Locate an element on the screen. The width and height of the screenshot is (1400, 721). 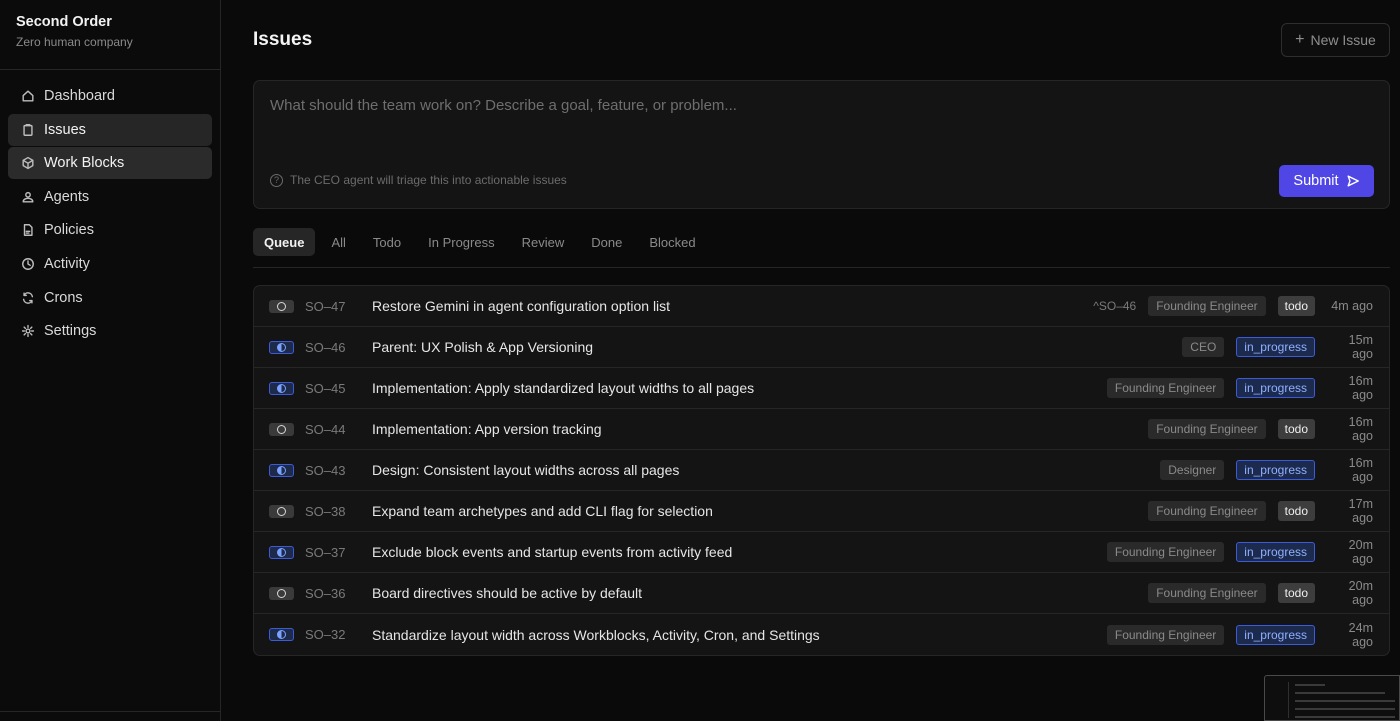
tab-queue: Queue is located at coordinates (284, 242).